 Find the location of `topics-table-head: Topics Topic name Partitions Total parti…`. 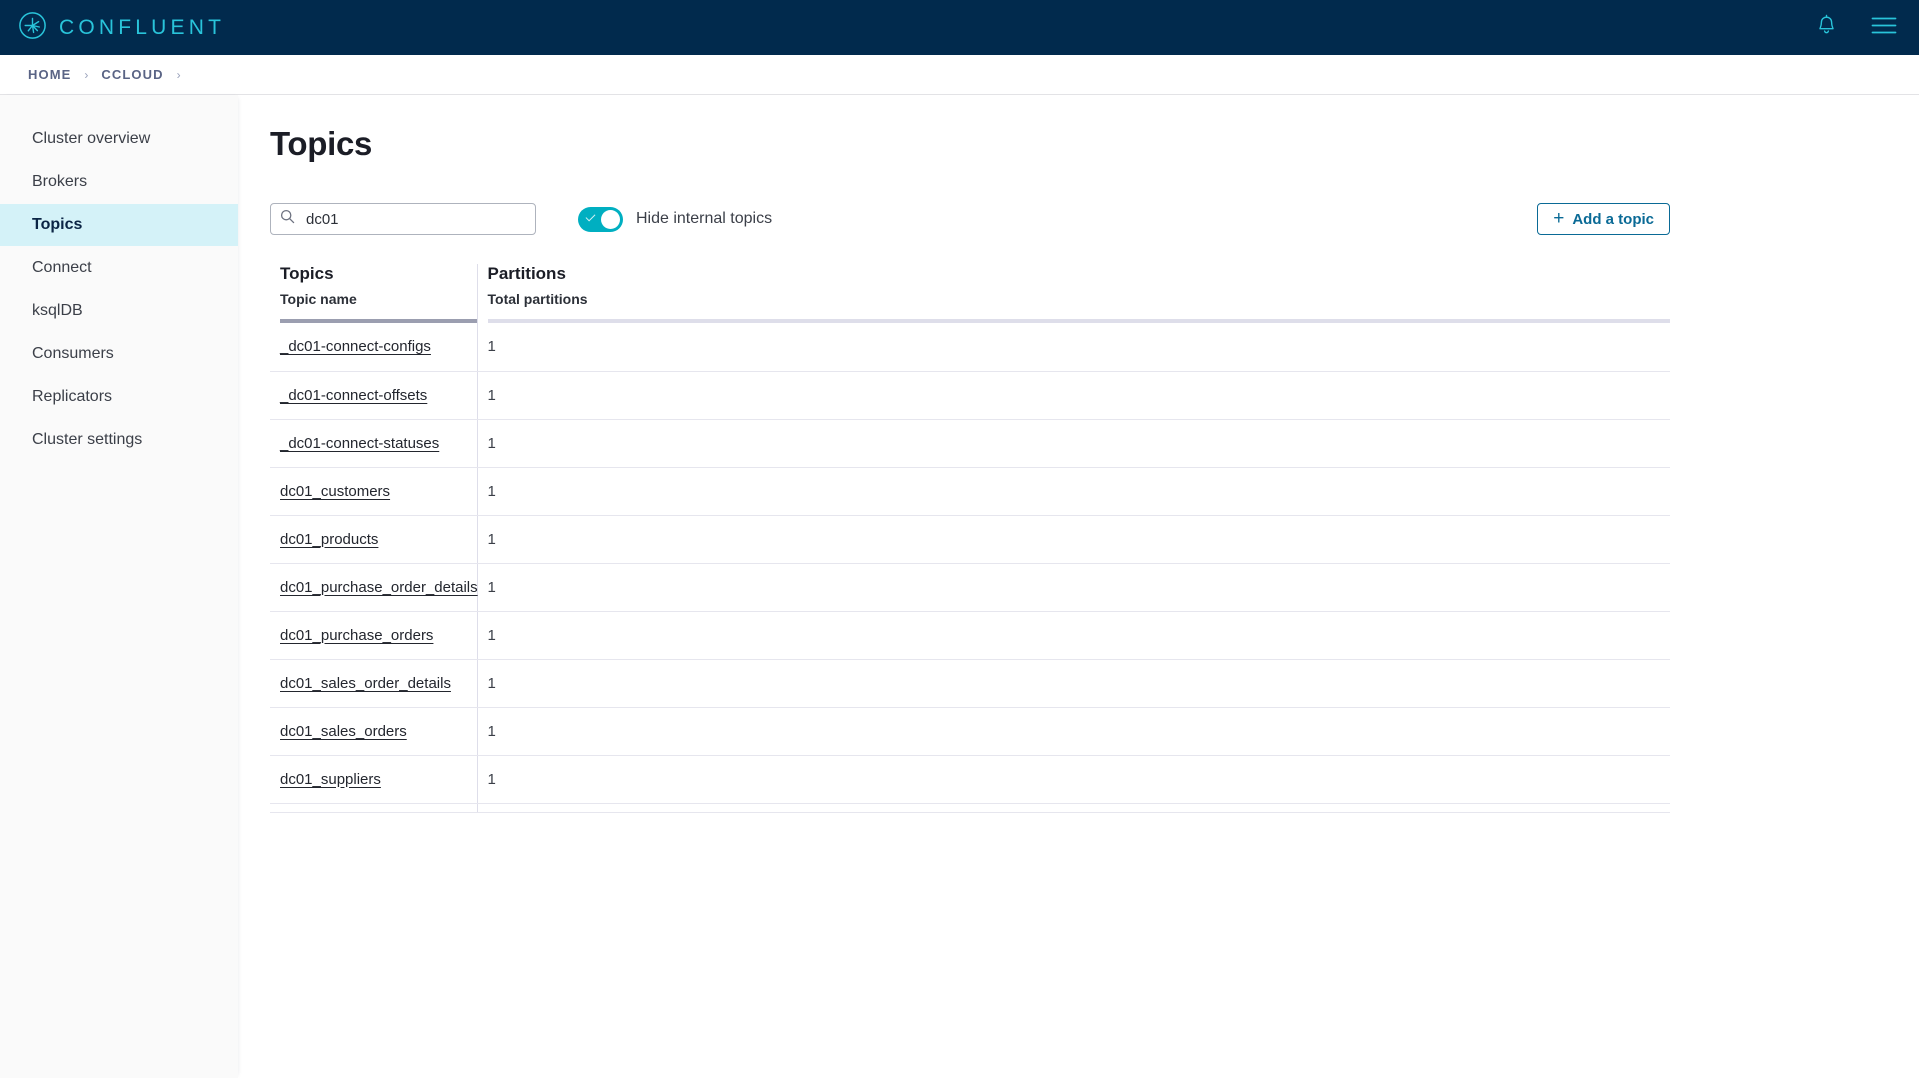

topics-table-head: Topics Topic name Partitions Total parti… is located at coordinates (970, 293).